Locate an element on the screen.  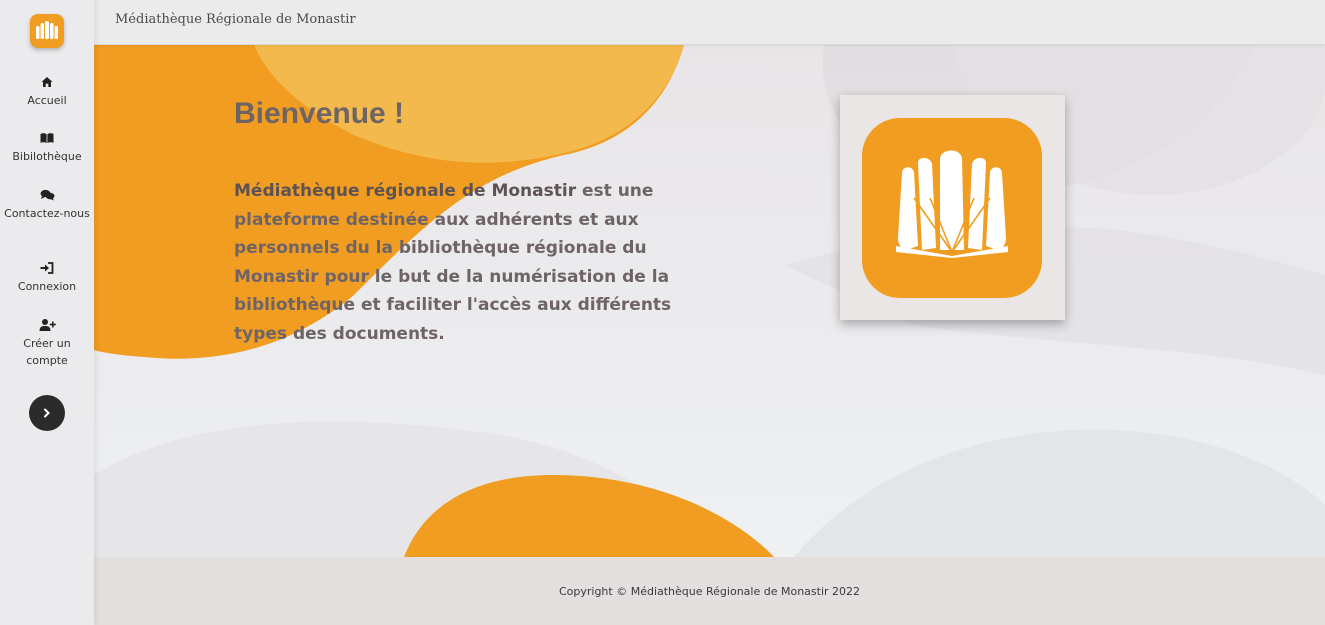
logo-card is located at coordinates (952, 207).